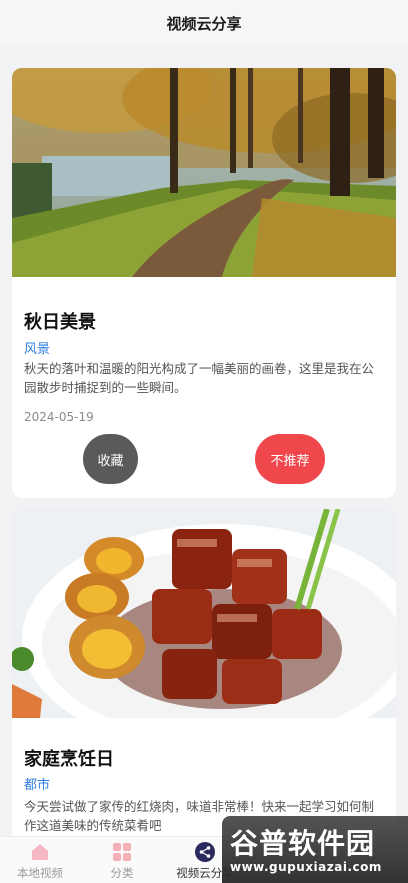  Describe the element at coordinates (40, 873) in the screenshot. I see `tab-label: 本地视频` at that location.